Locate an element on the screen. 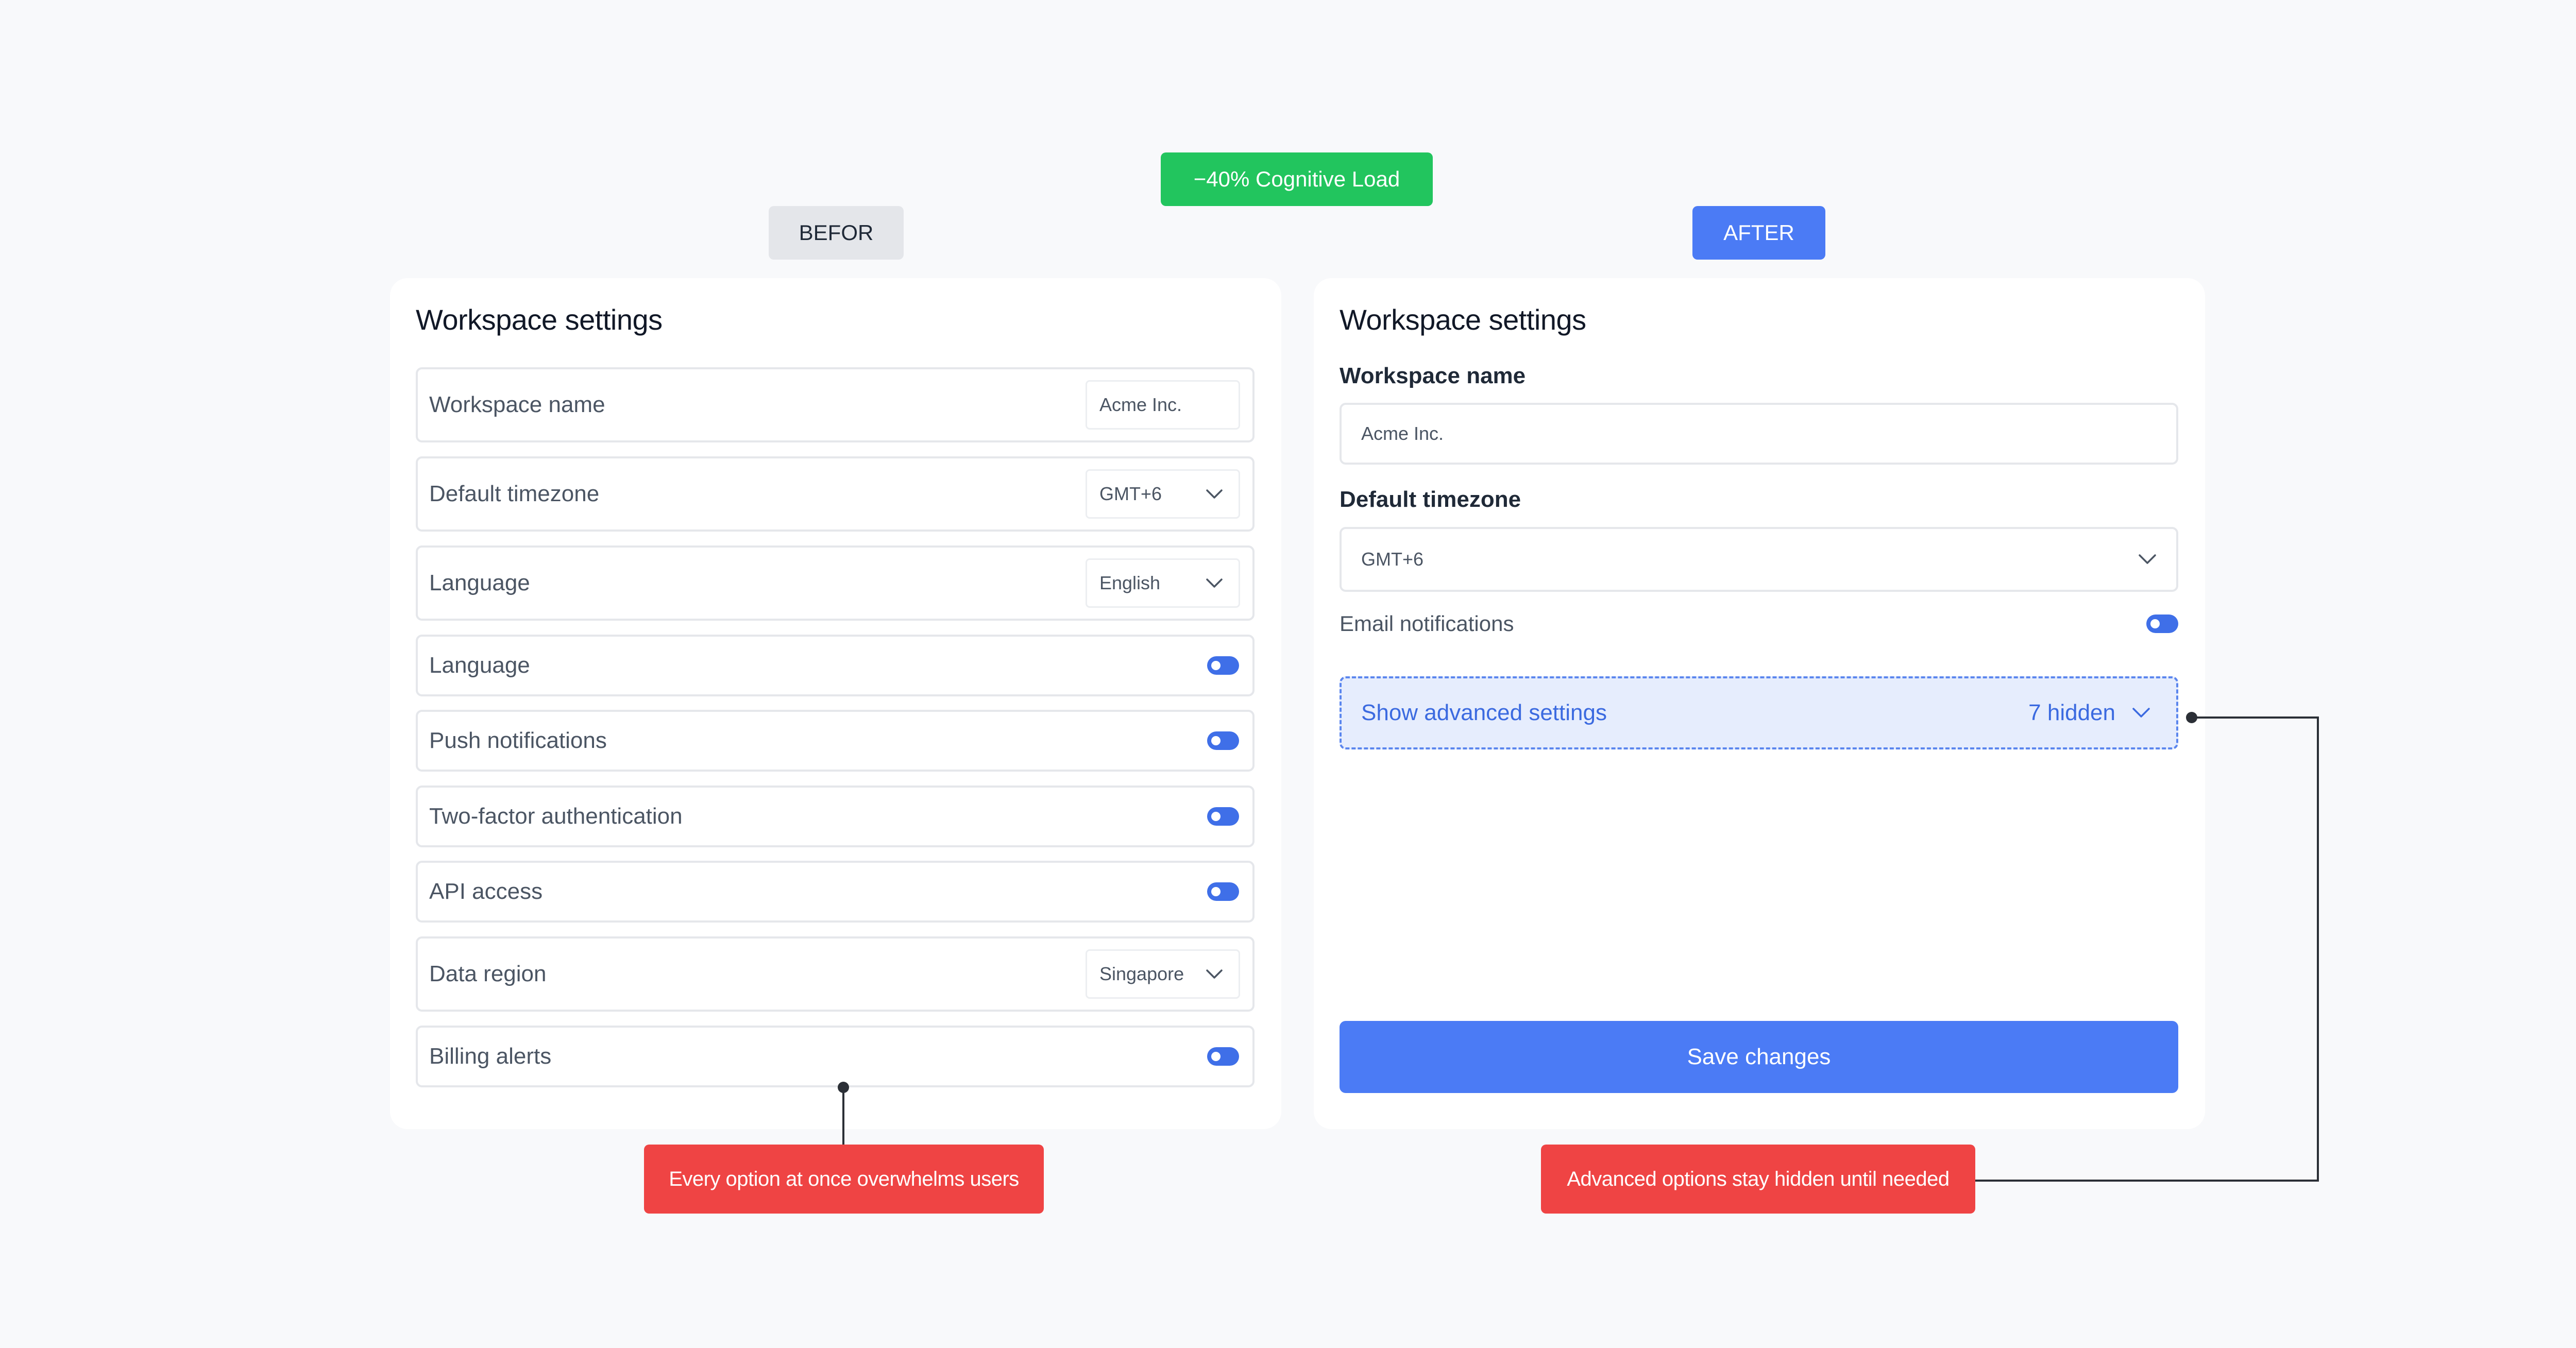 Image resolution: width=2576 pixels, height=1348 pixels. before-row-two-factor: Two-factor authentication is located at coordinates (835, 816).